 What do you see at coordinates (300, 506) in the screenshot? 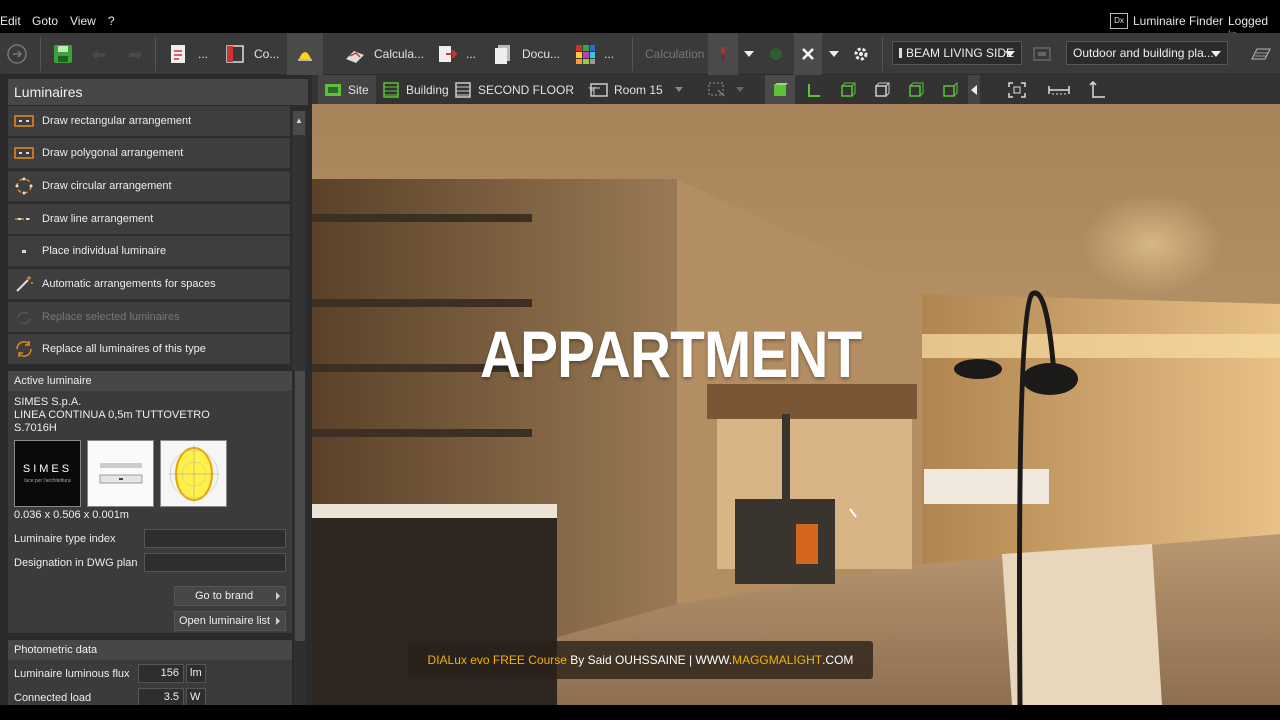
I see `details-scroll-thumb` at bounding box center [300, 506].